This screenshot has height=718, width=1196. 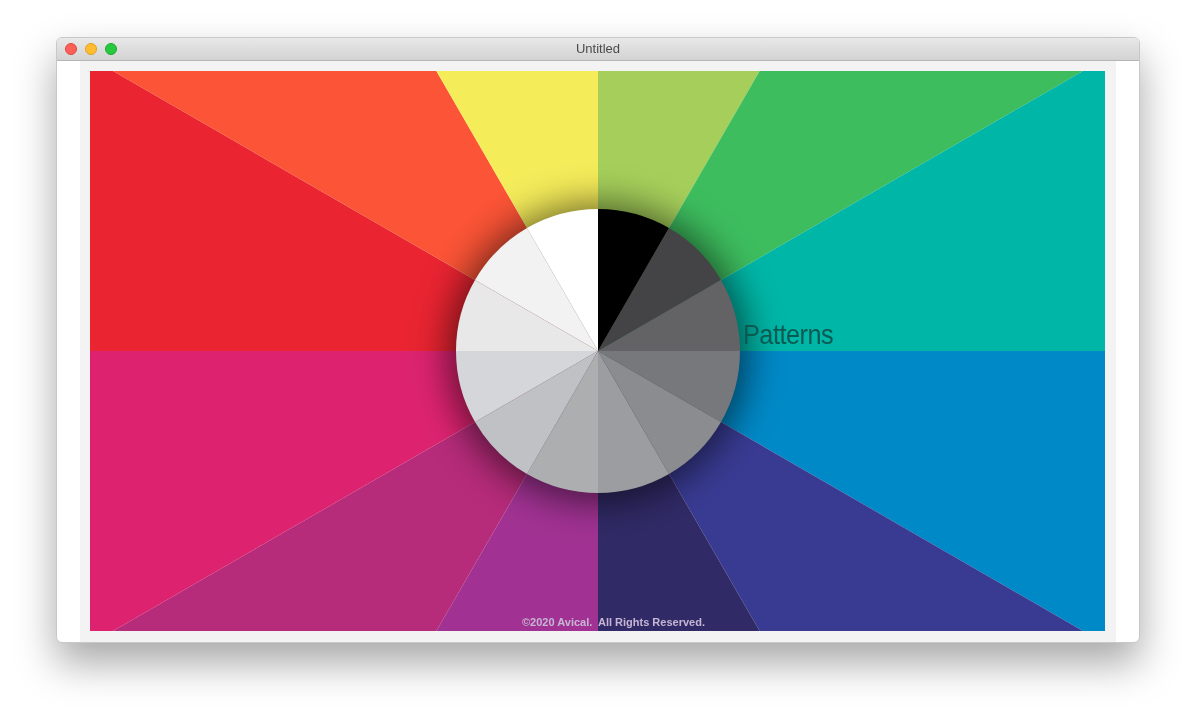 I want to click on zoom-button, so click(x=111, y=49).